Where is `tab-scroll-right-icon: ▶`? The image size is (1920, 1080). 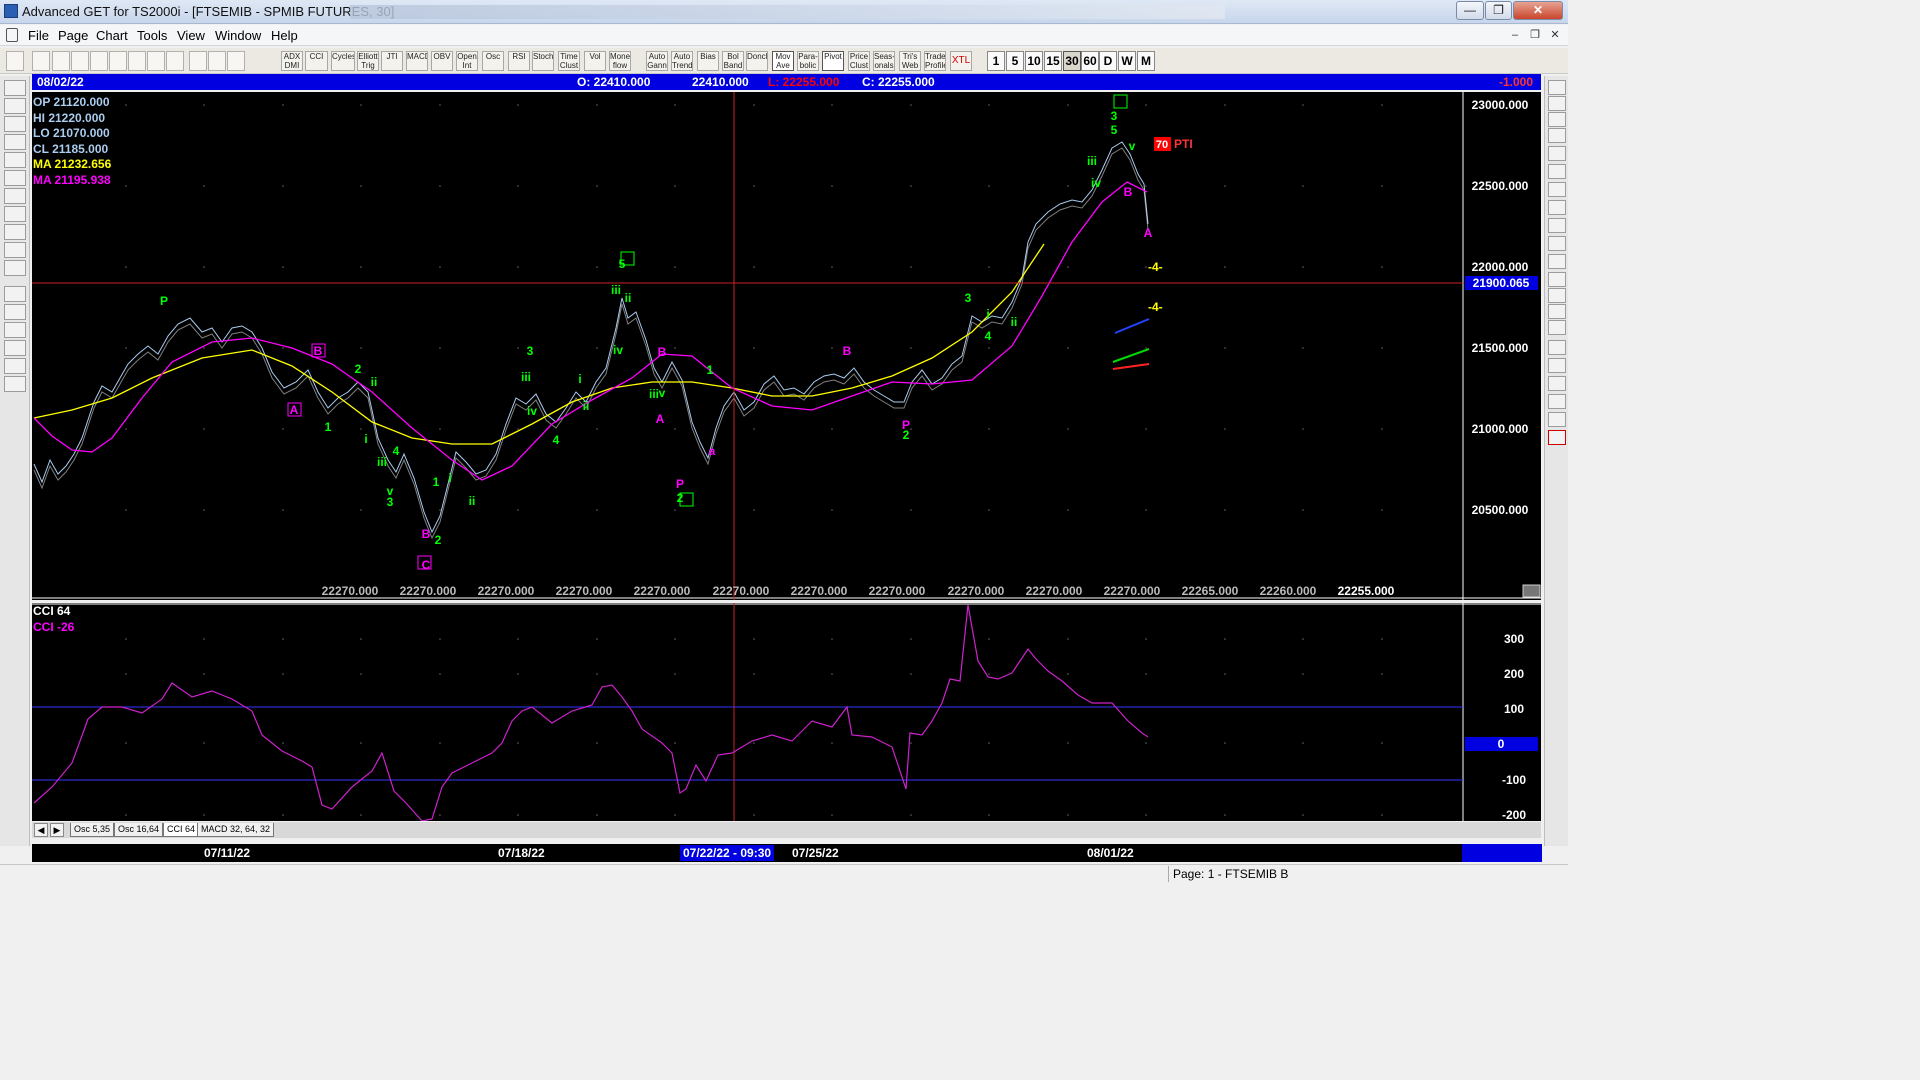 tab-scroll-right-icon: ▶ is located at coordinates (57, 830).